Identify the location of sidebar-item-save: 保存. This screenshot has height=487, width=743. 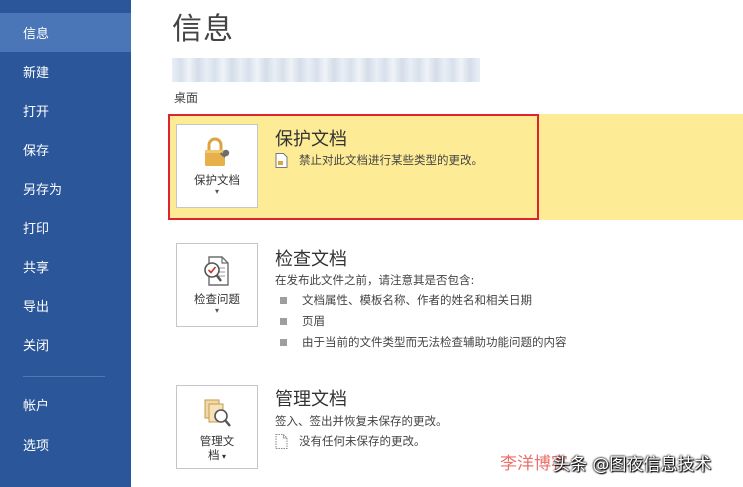
(65, 149).